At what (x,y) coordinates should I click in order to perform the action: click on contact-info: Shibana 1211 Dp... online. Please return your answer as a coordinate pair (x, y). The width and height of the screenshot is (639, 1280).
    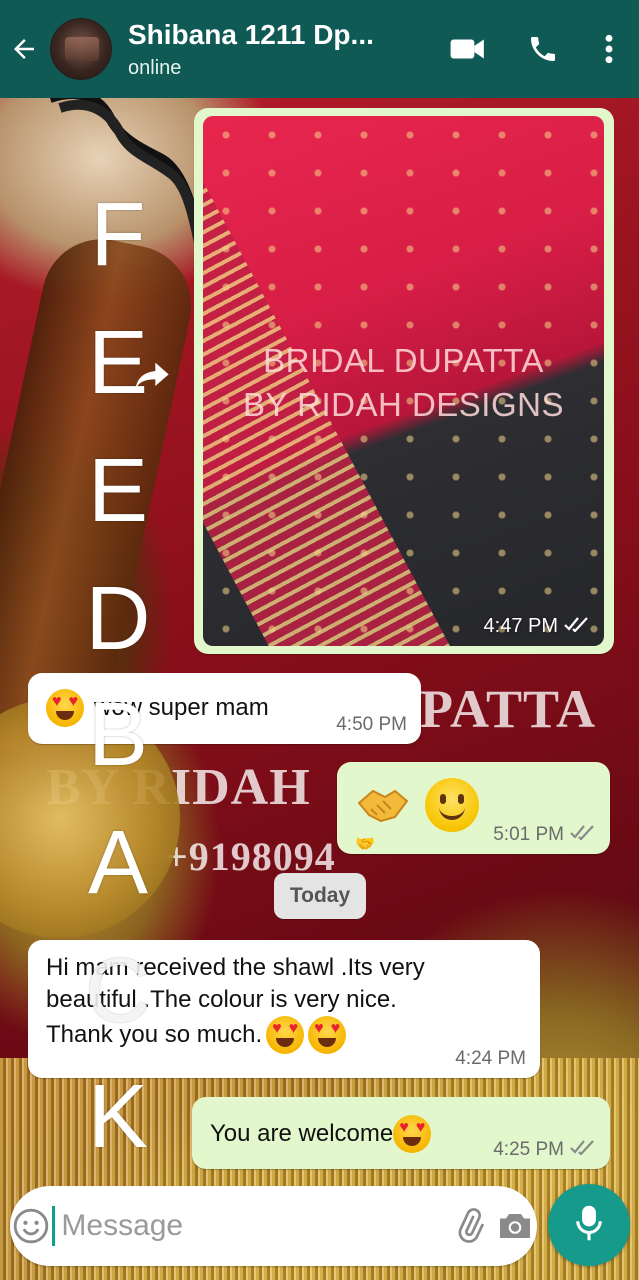
    Looking at the image, I should click on (278, 49).